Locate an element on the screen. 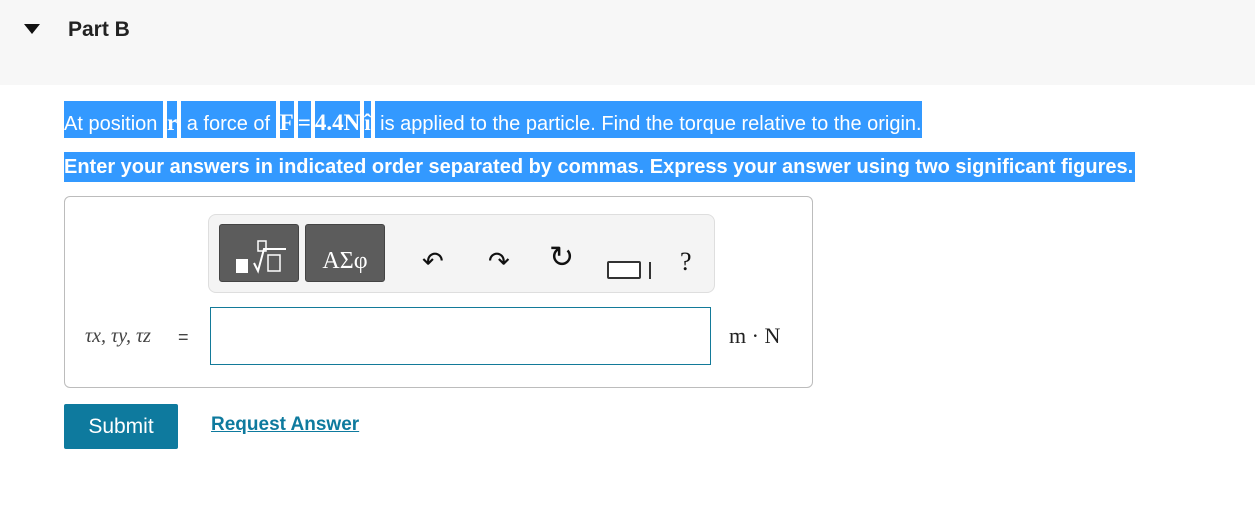 Image resolution: width=1255 pixels, height=507 pixels. part-title: Part B is located at coordinates (99, 29).